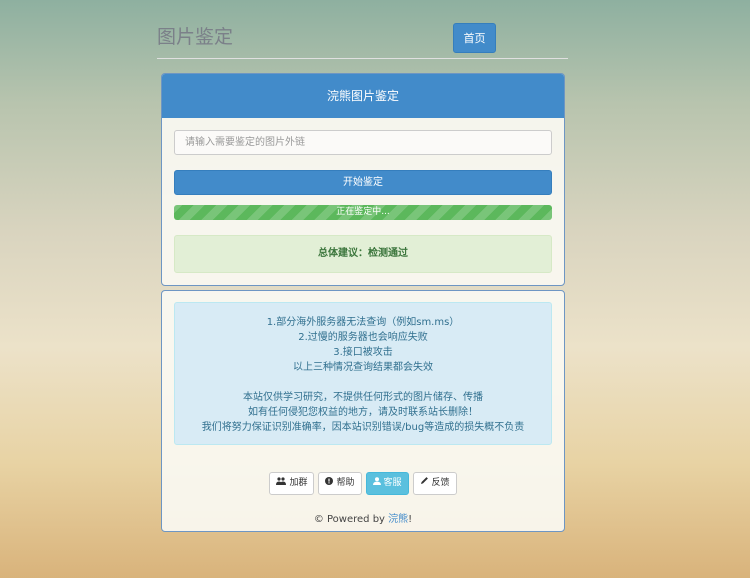  What do you see at coordinates (281, 483) in the screenshot?
I see `users-icon` at bounding box center [281, 483].